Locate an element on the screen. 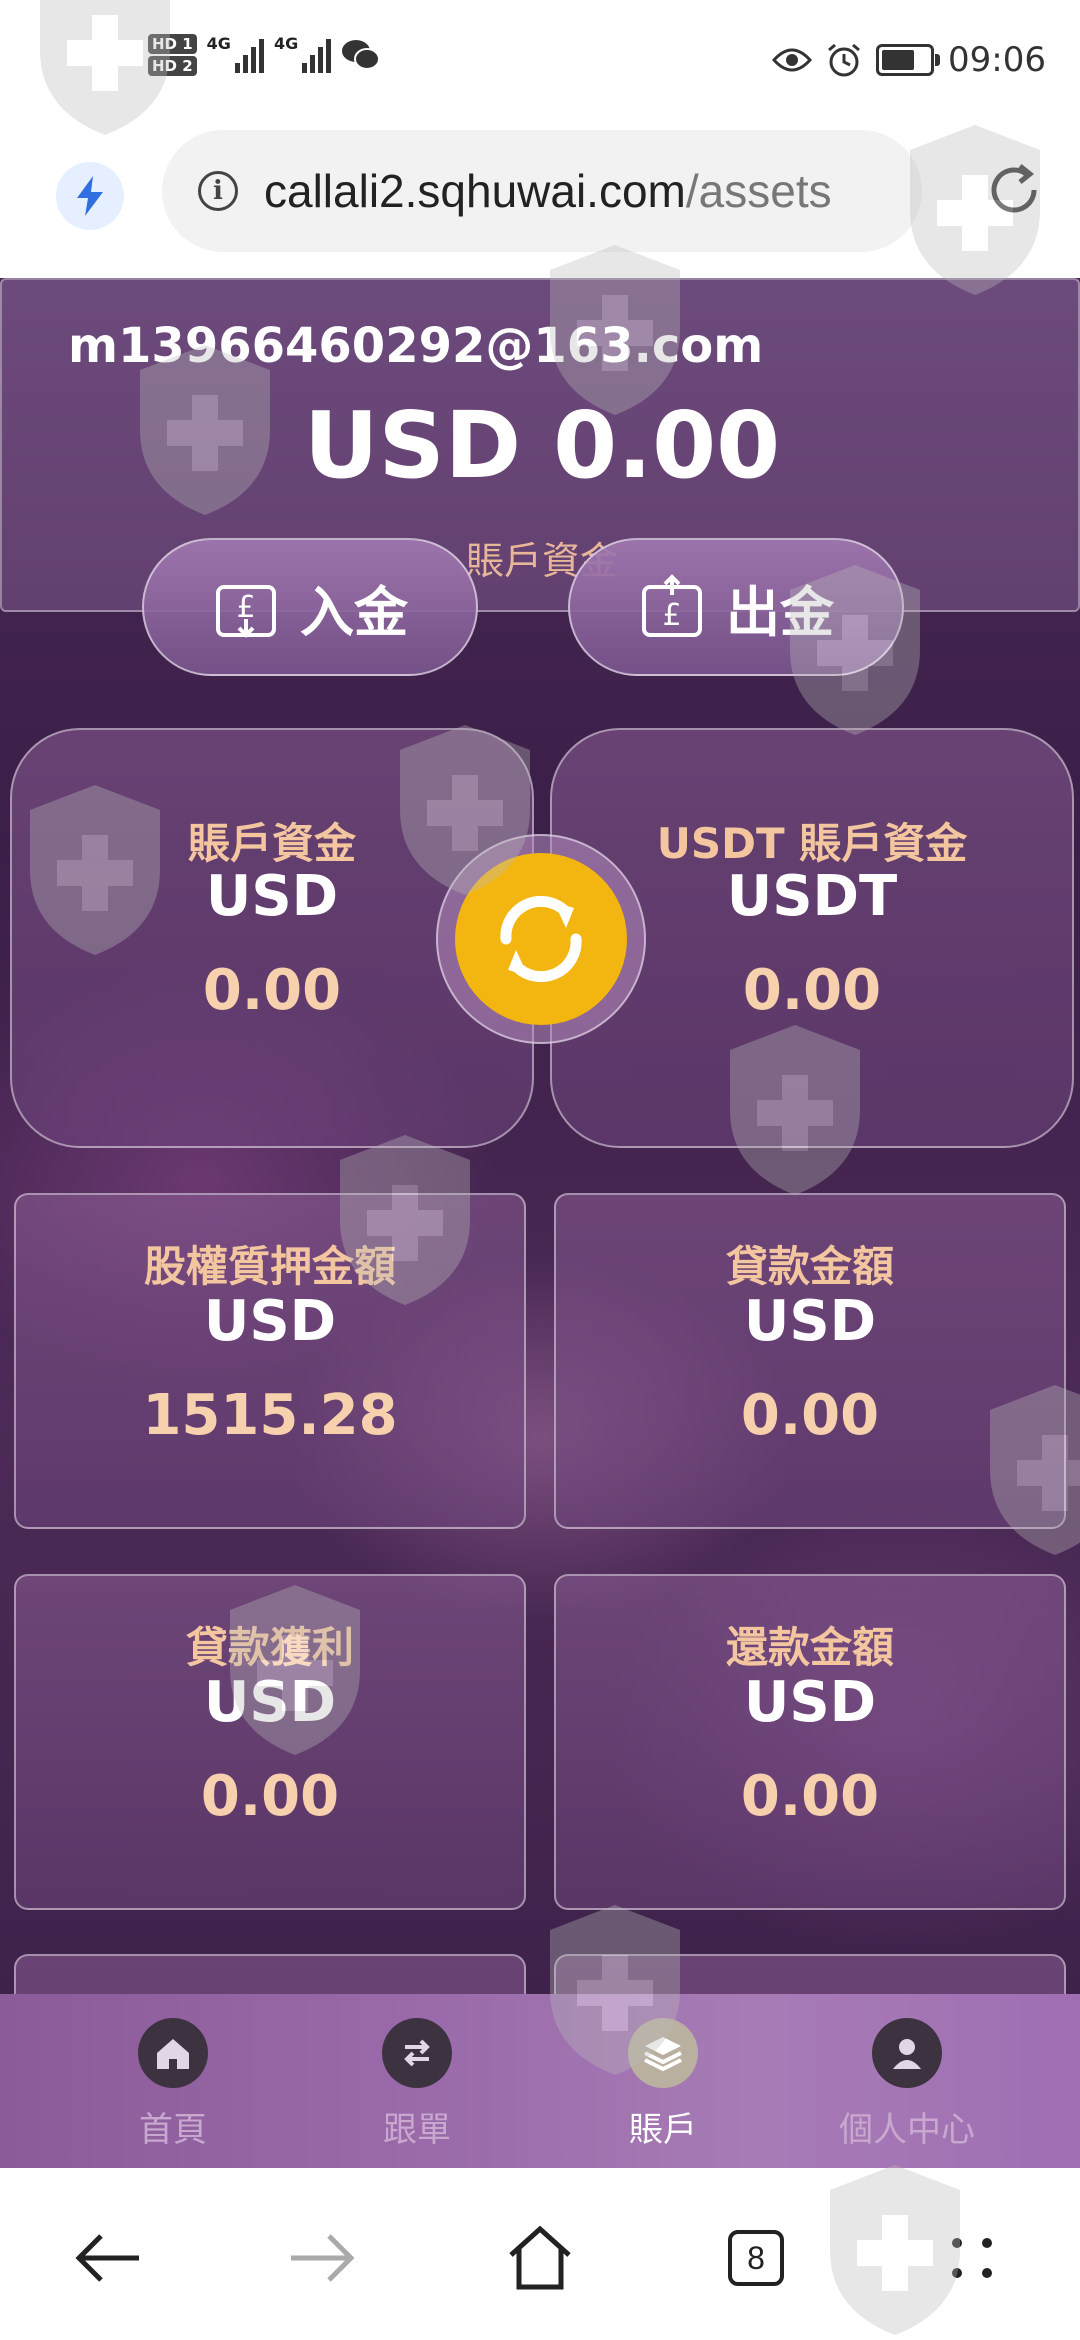 Image resolution: width=1080 pixels, height=2340 pixels. swap-icon is located at coordinates (417, 2053).